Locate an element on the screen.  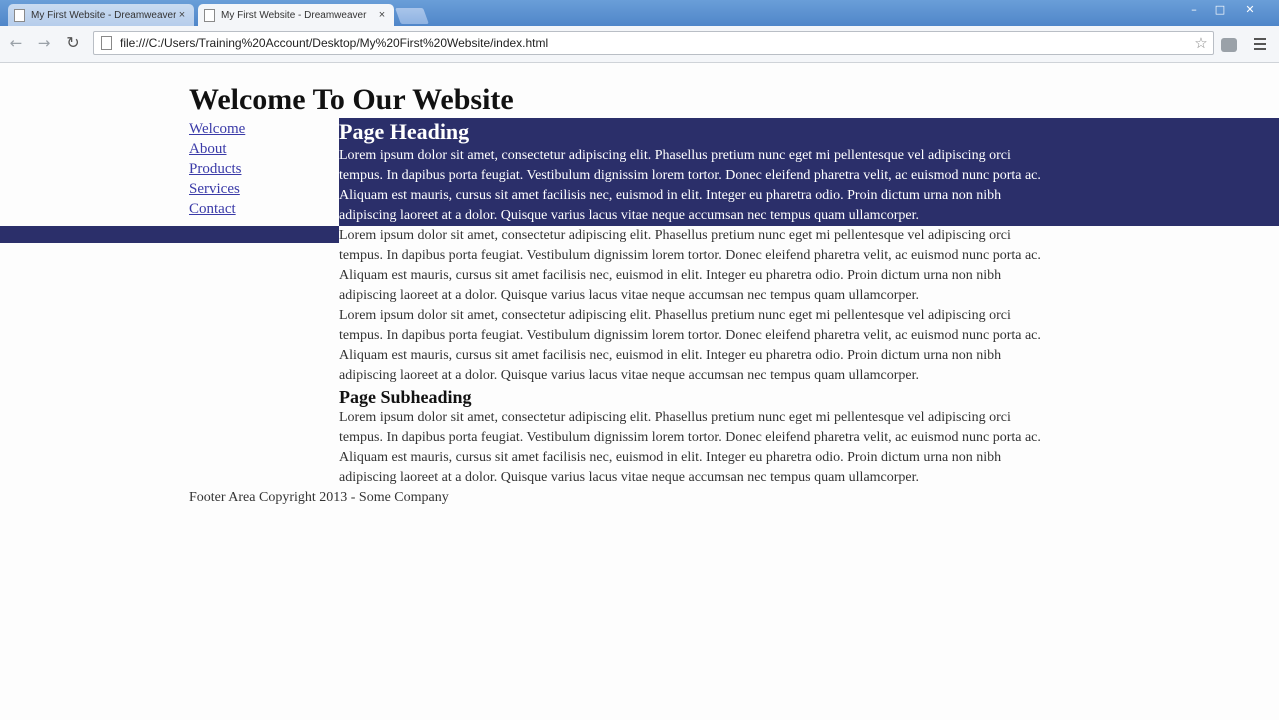
back-arrow-icon: ← is located at coordinates (16, 43).